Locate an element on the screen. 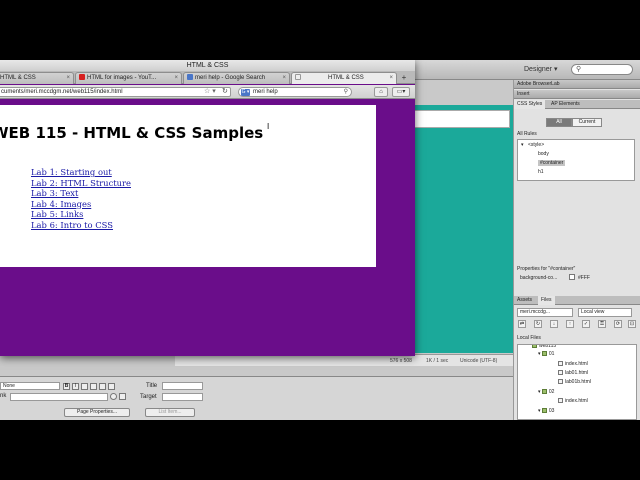 This screenshot has width=640, height=480. tab-html-css-1: HTML & CSS × is located at coordinates (37, 78).